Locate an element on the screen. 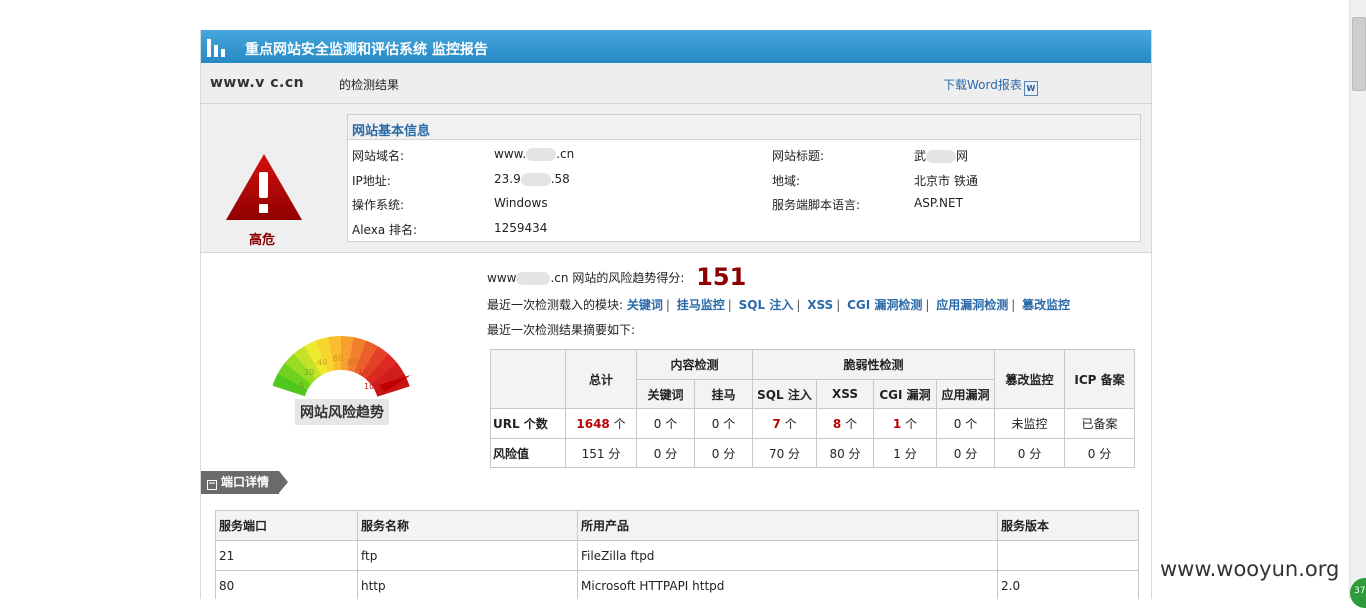 The image size is (1366, 608). col-service: 服务名称 is located at coordinates (467, 525).